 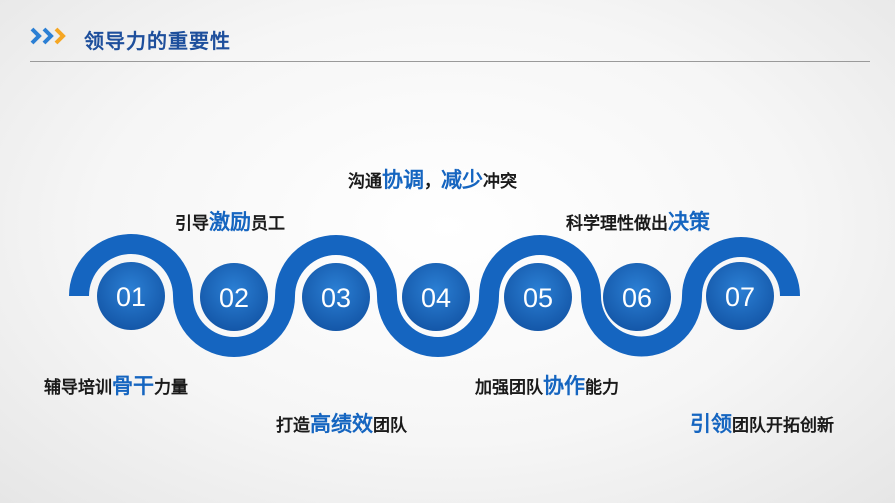 I want to click on step-number-02: 02, so click(x=234, y=298).